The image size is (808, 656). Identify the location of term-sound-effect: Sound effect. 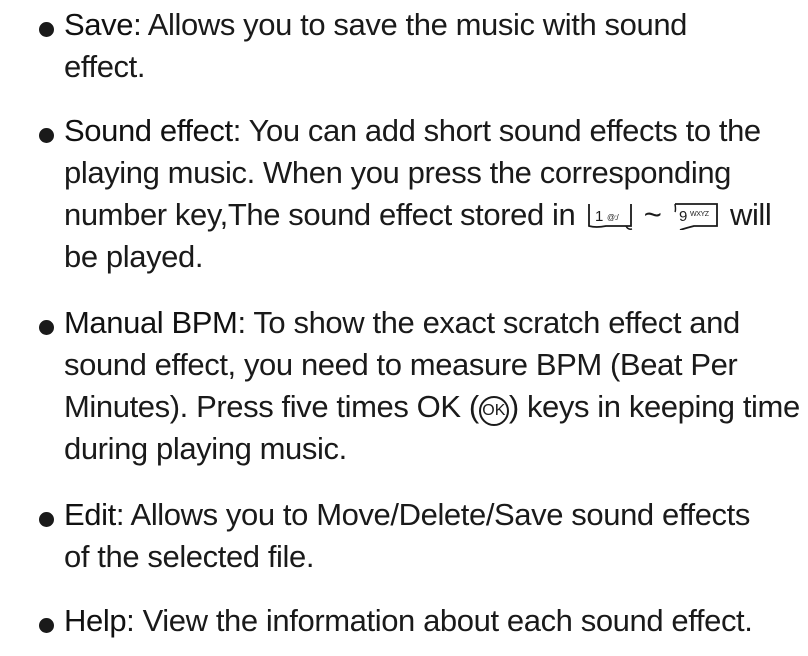
(148, 130).